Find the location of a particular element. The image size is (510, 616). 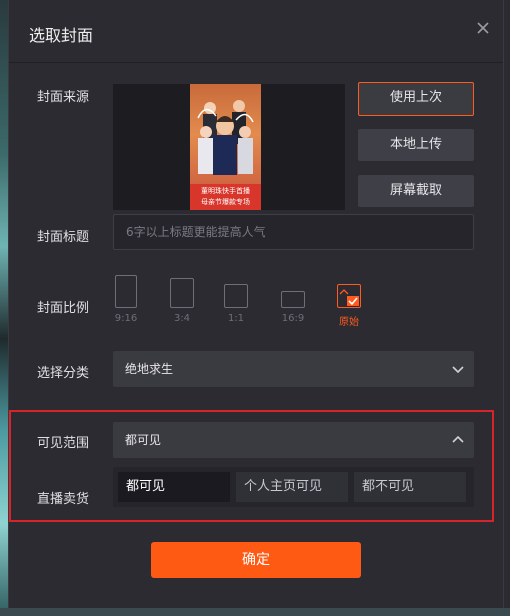

chevron-up-icon is located at coordinates (458, 439).